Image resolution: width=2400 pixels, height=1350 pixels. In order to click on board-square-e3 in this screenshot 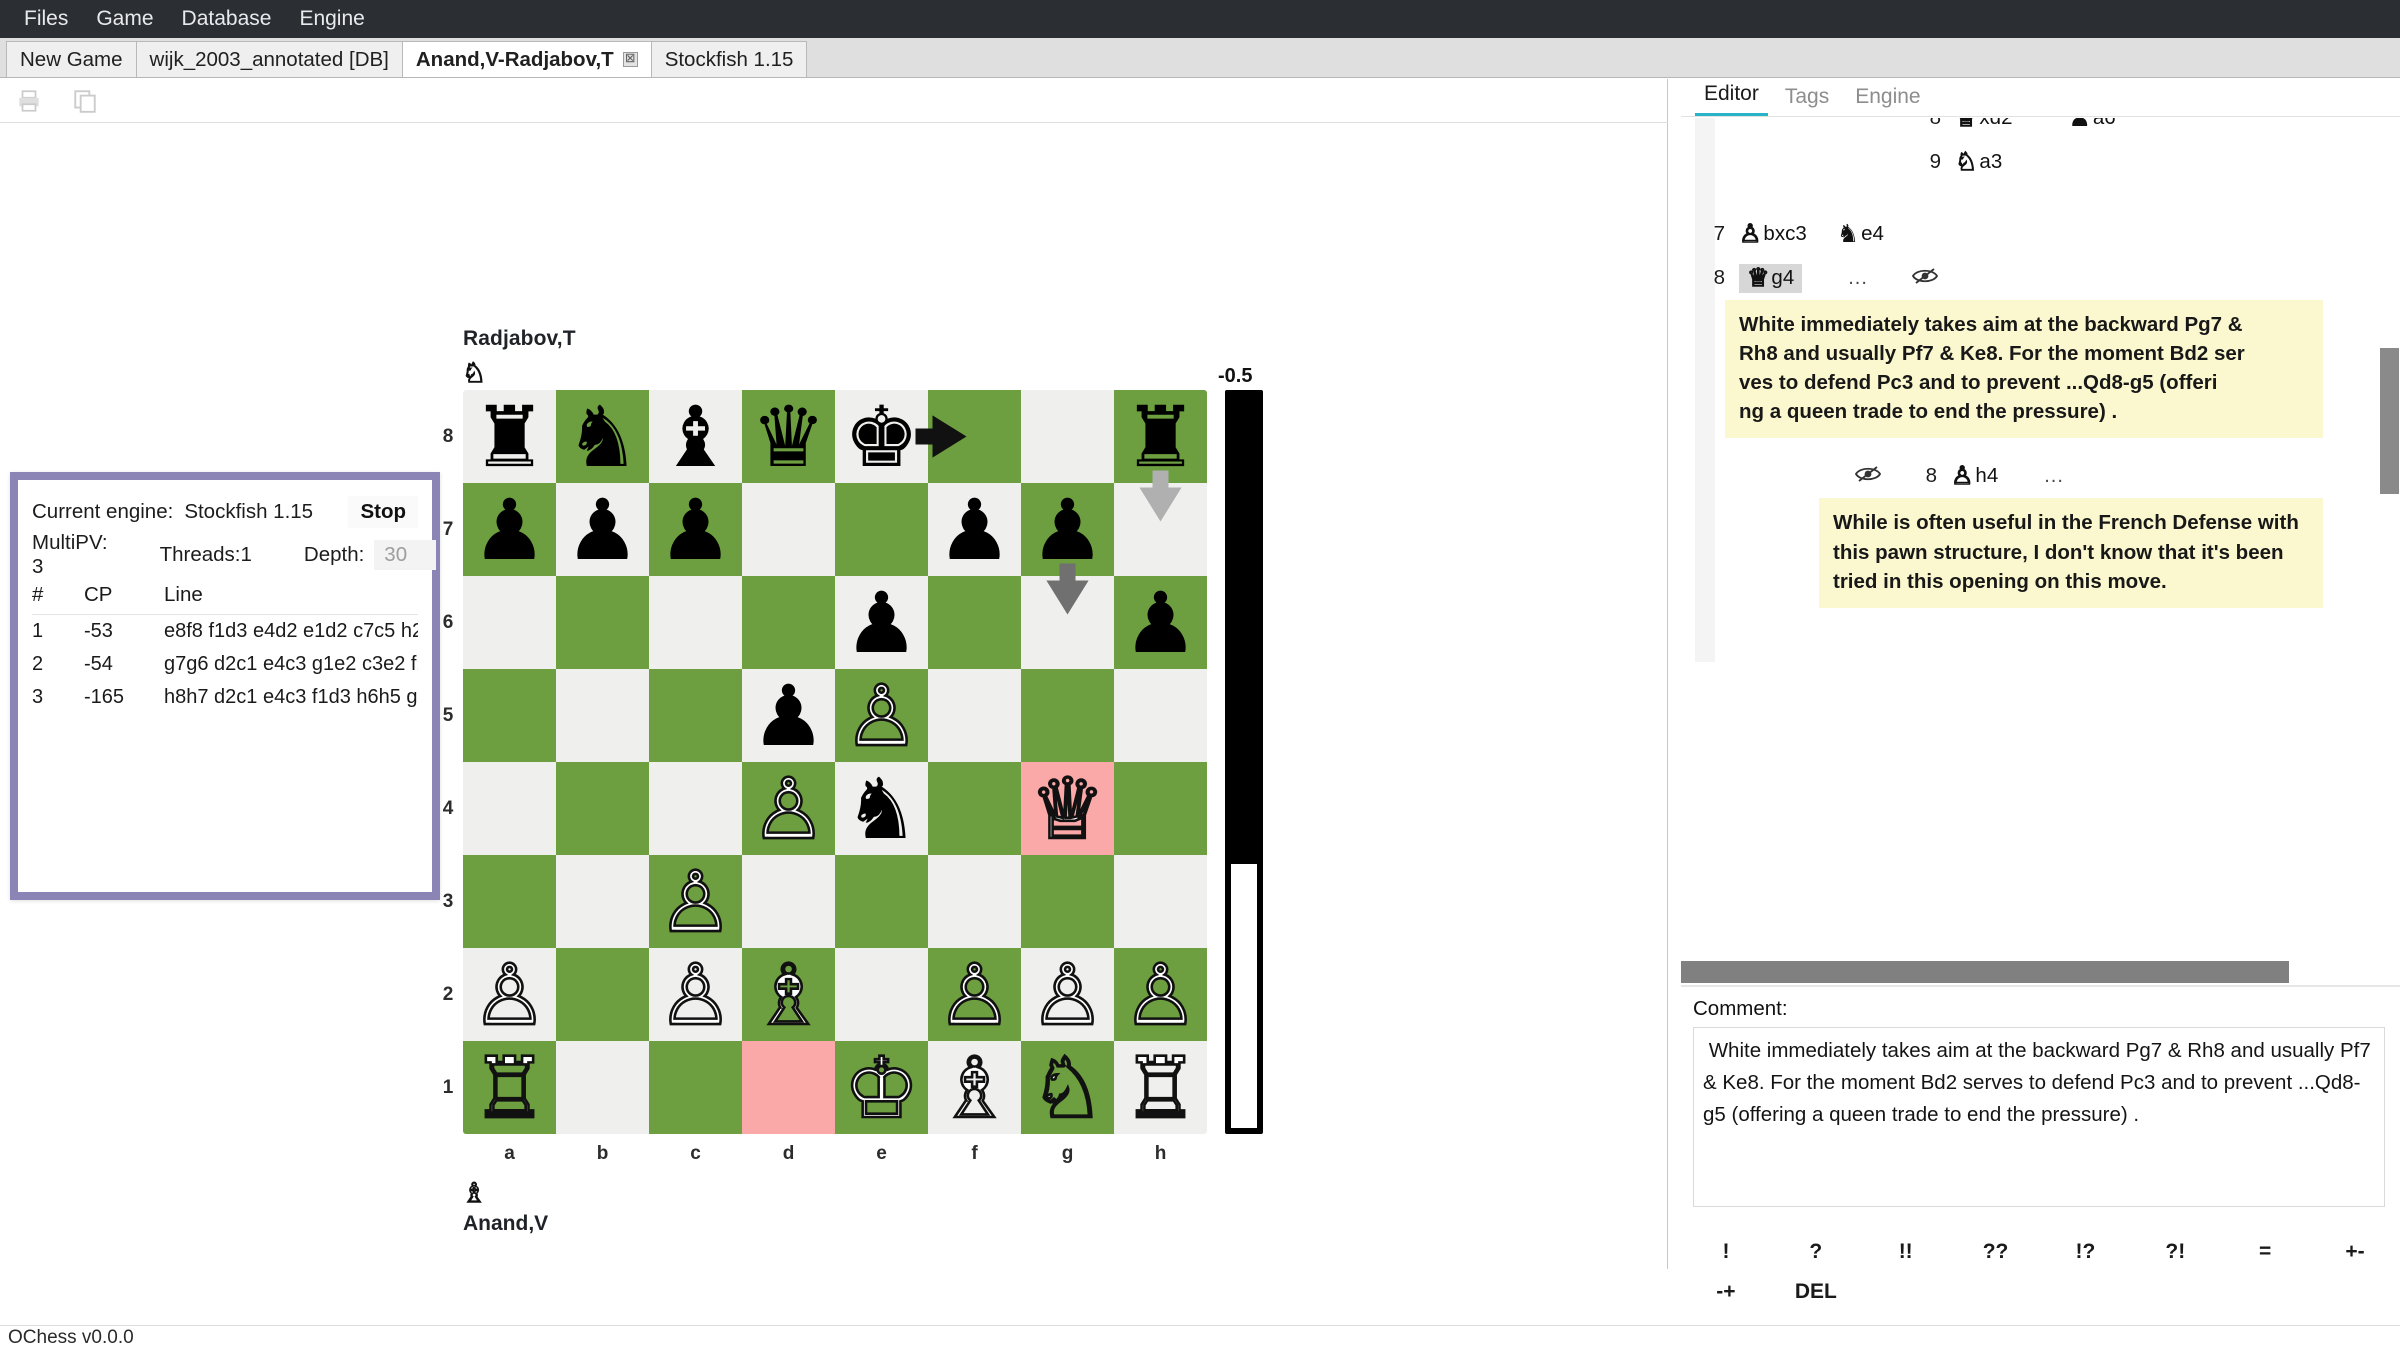, I will do `click(881, 901)`.